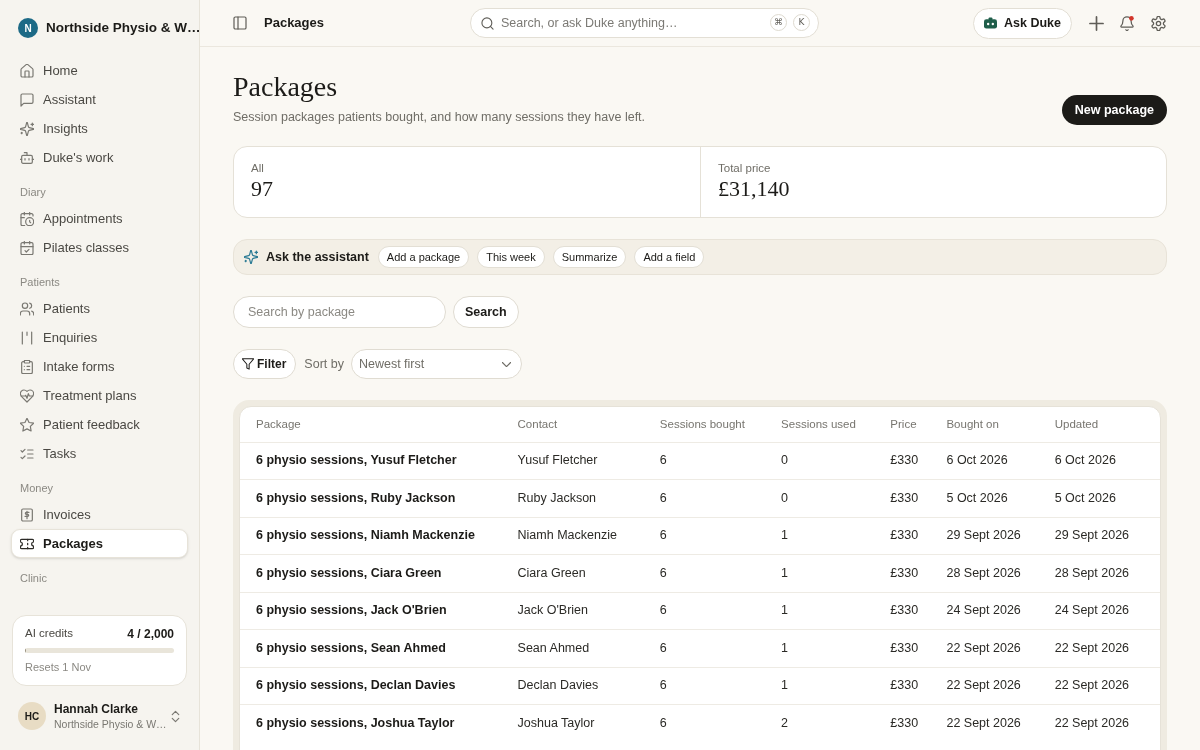 The height and width of the screenshot is (750, 1200). I want to click on table-cell: Ruby Jackson, so click(572, 498).